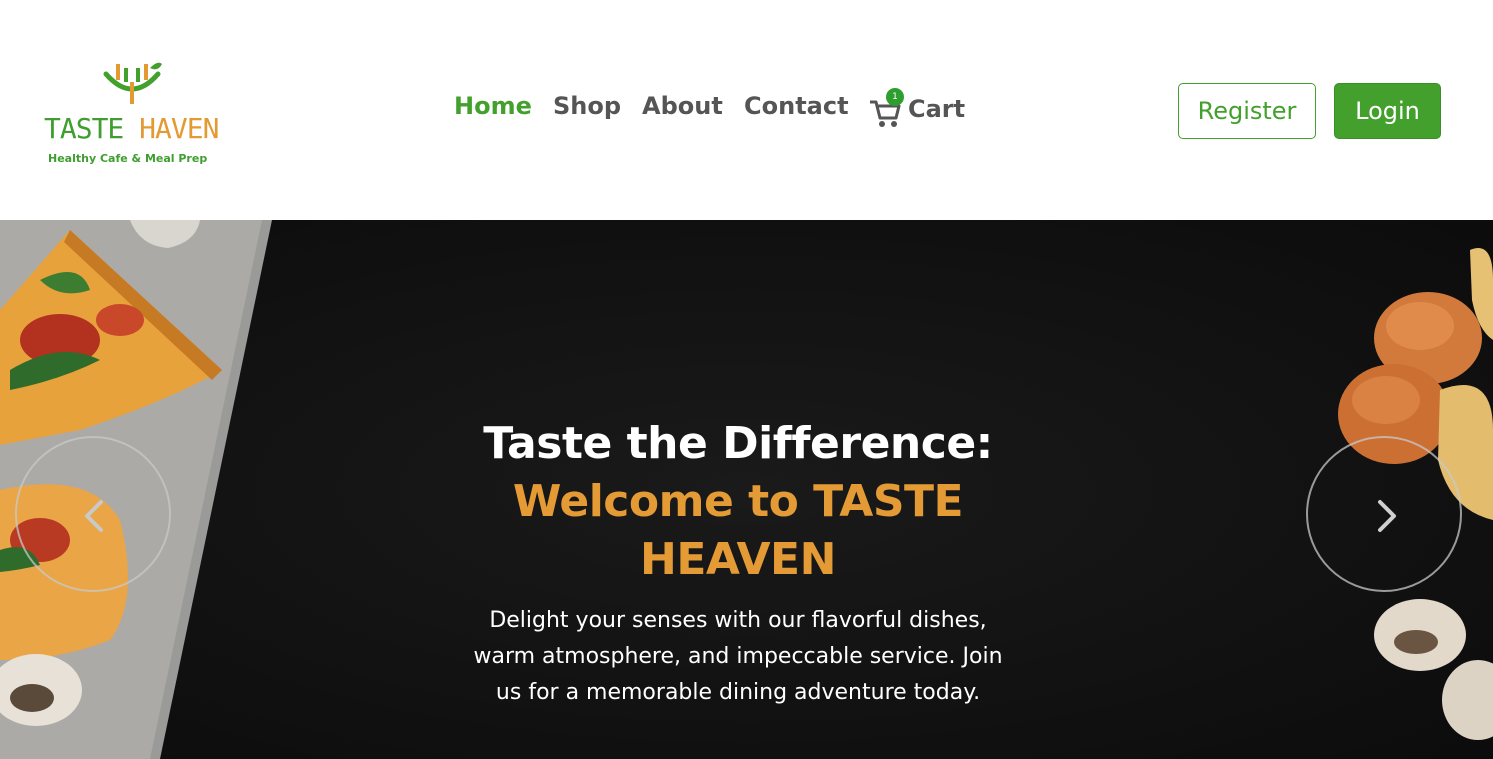  Describe the element at coordinates (493, 106) in the screenshot. I see `nav-home-link: Home` at that location.